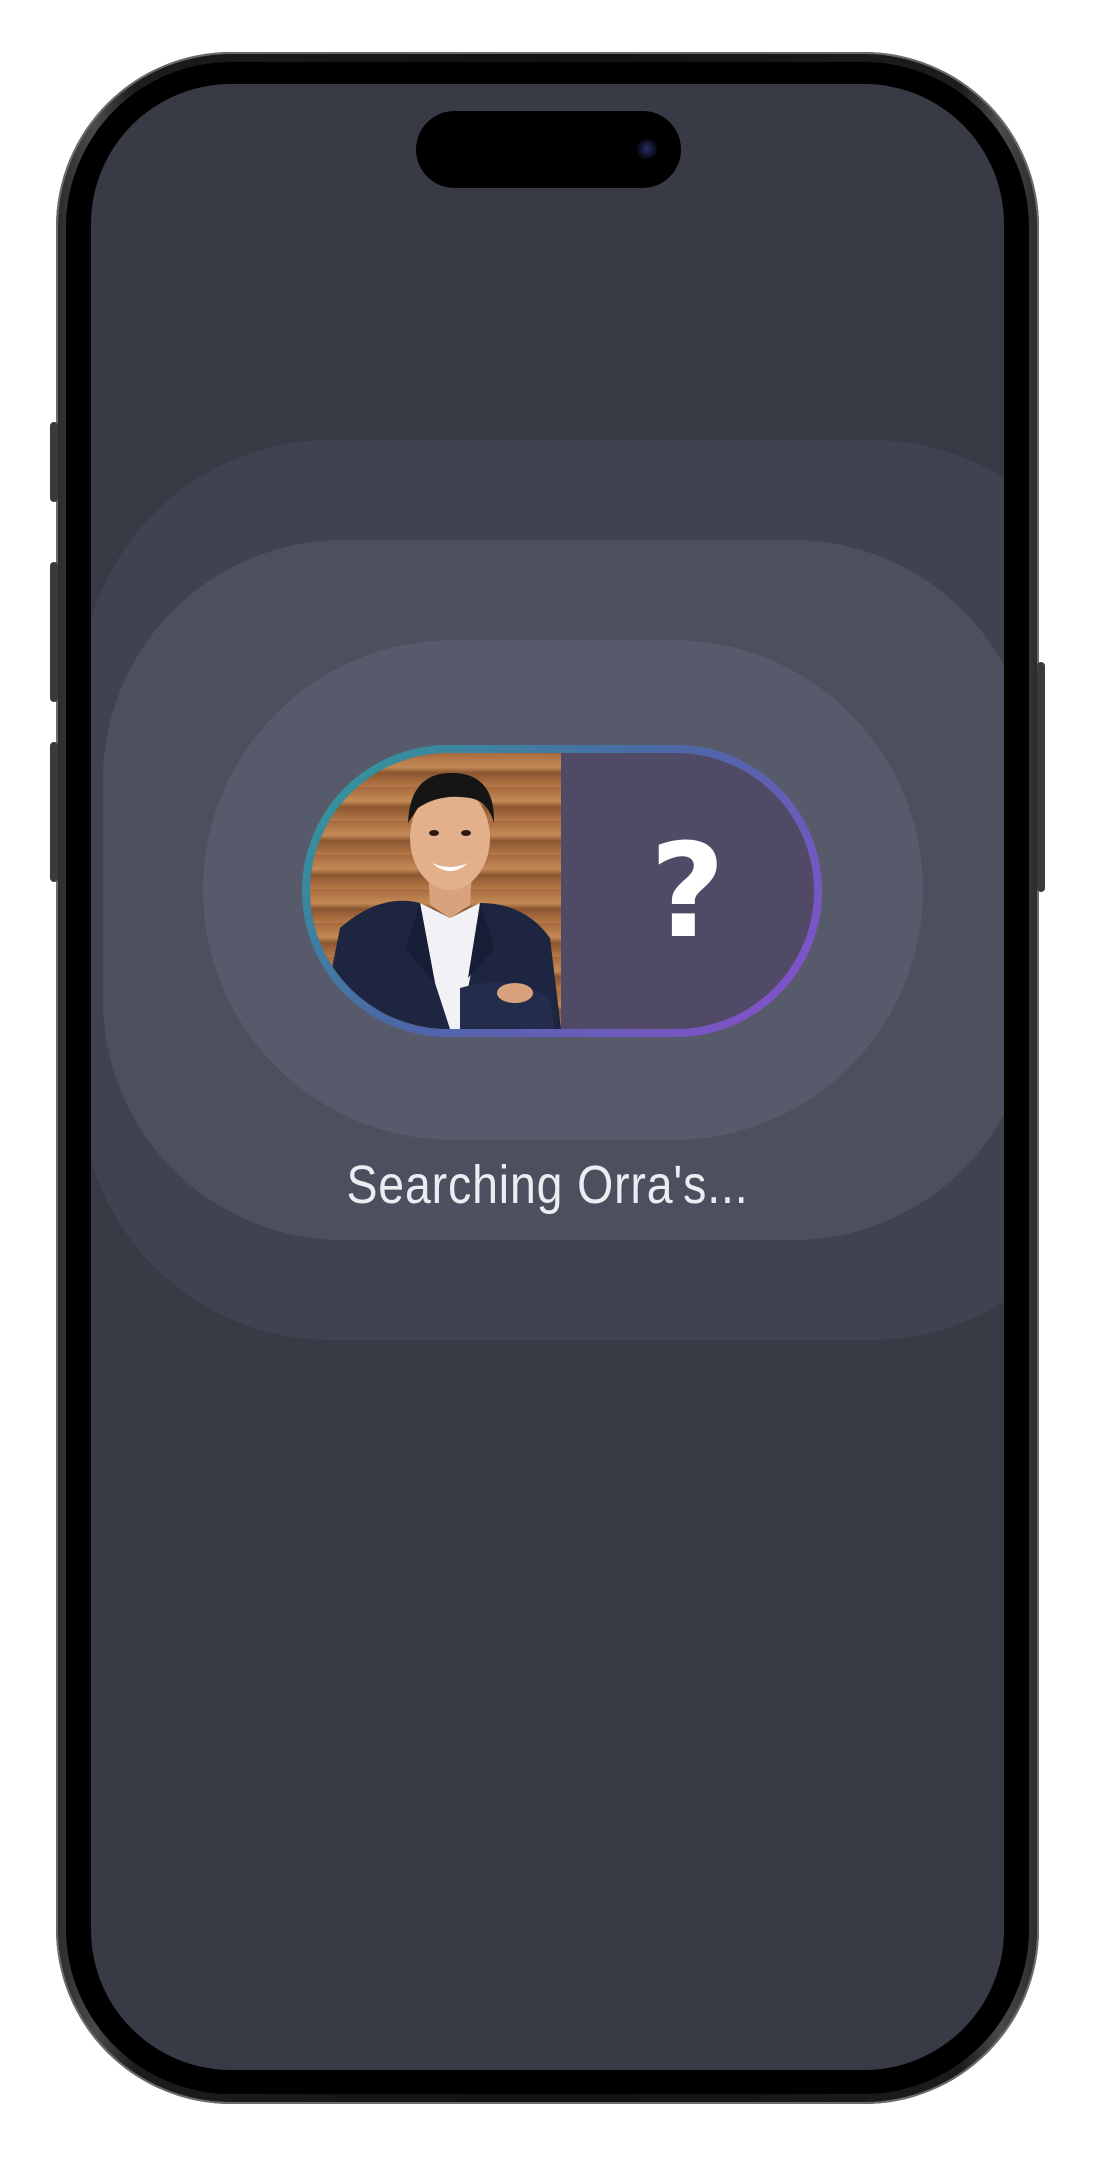  I want to click on dynamic-island, so click(548, 149).